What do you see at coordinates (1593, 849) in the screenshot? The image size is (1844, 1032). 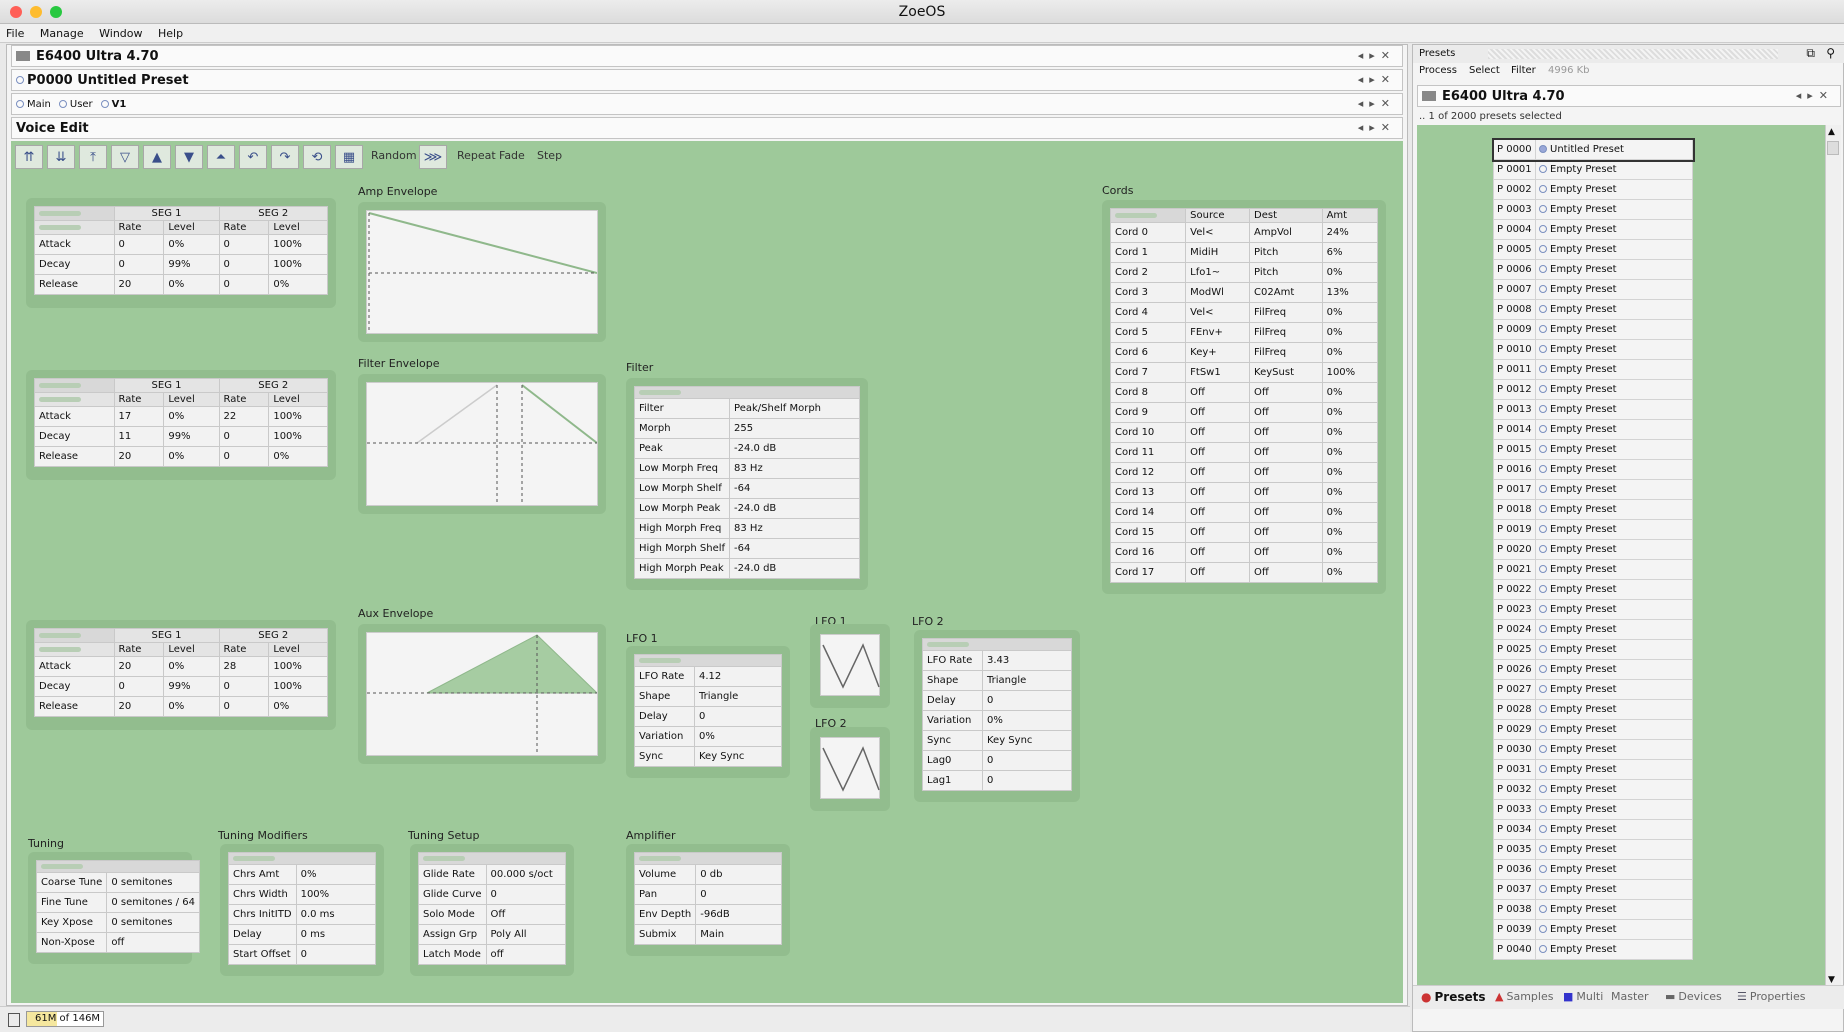 I see `preset-row: P 0035 Empty Preset` at bounding box center [1593, 849].